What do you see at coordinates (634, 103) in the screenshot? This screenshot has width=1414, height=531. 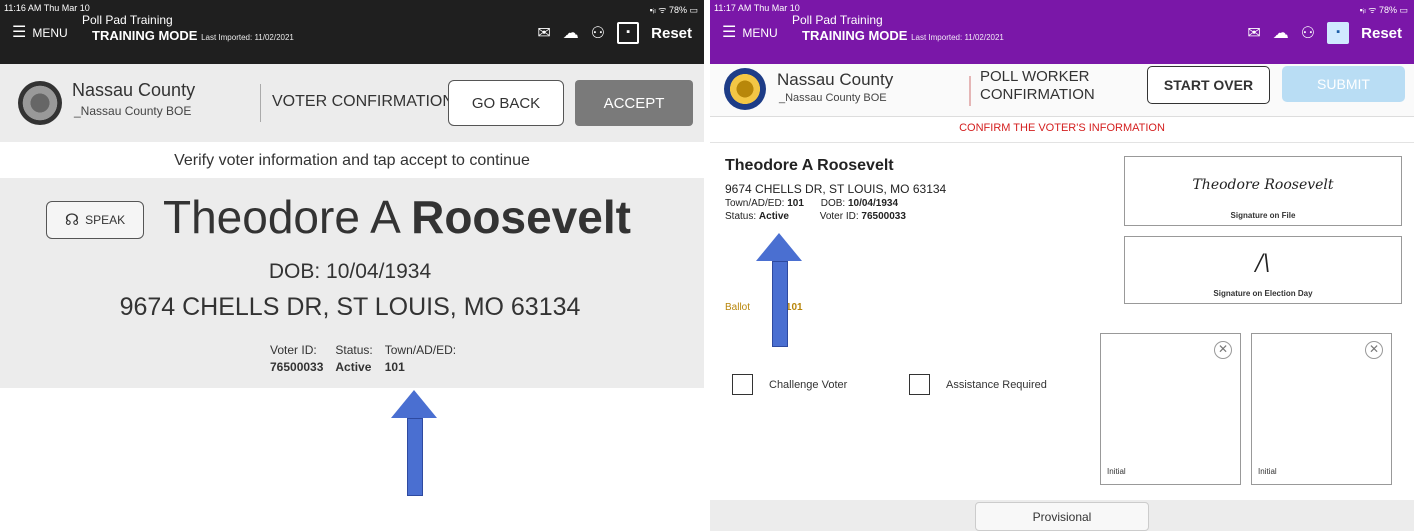 I see `accept-button: ACCEPT` at bounding box center [634, 103].